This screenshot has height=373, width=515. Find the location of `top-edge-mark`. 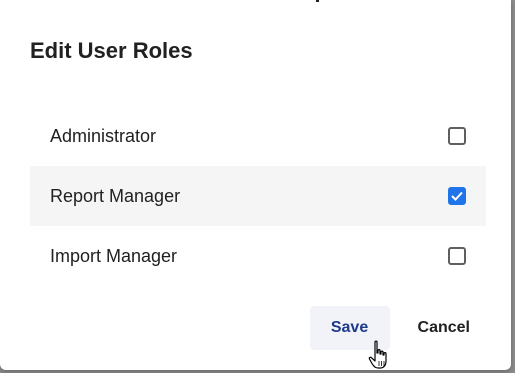

top-edge-mark is located at coordinates (317, 1).